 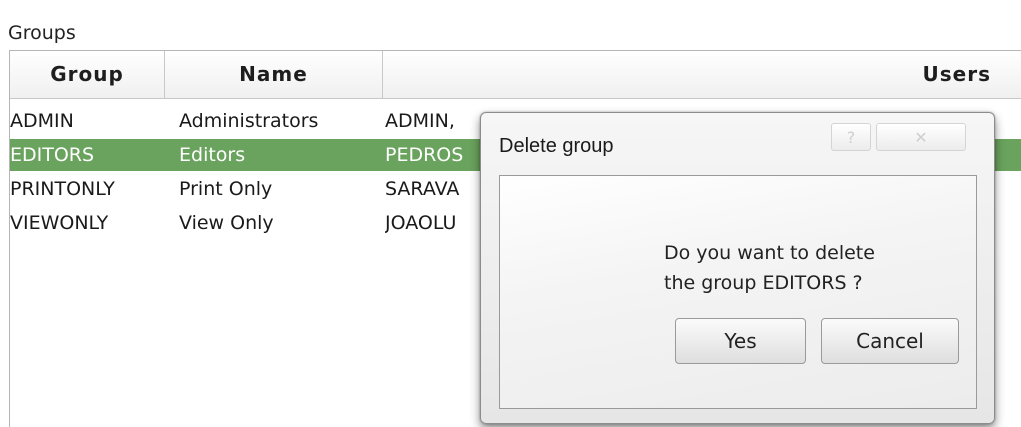 I want to click on cell-group: VIEWONLY, so click(x=59, y=223).